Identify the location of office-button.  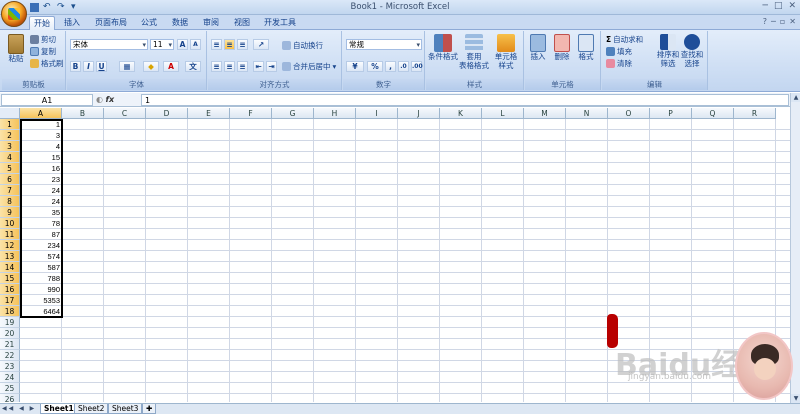
(14, 14).